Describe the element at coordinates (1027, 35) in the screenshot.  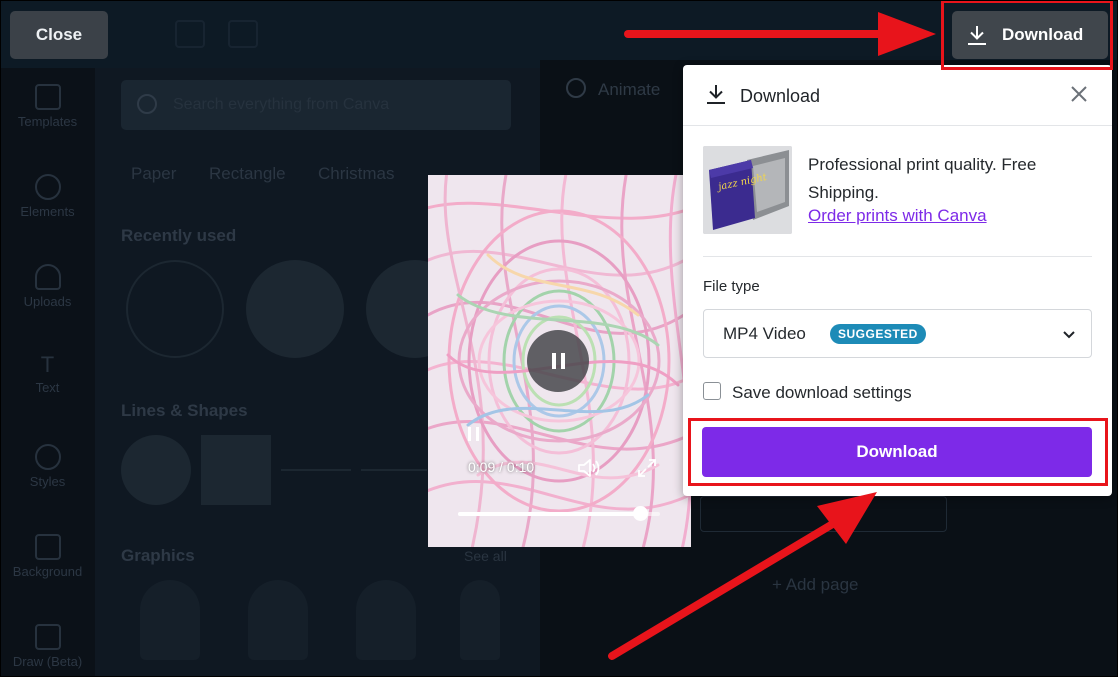
I see `highlight-box-top-download` at that location.